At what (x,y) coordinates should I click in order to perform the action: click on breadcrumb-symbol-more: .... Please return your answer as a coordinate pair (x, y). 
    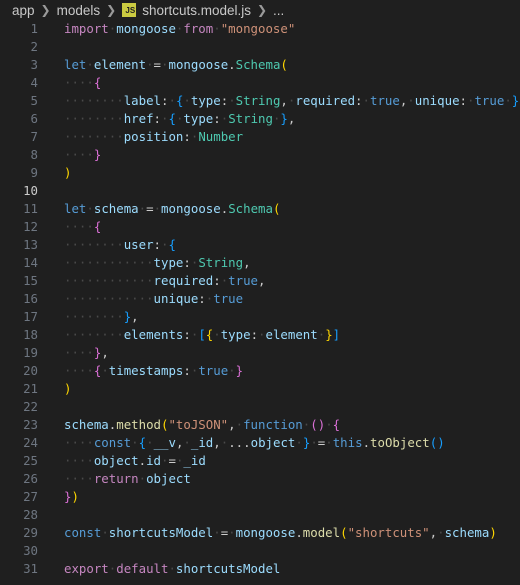
    Looking at the image, I should click on (278, 10).